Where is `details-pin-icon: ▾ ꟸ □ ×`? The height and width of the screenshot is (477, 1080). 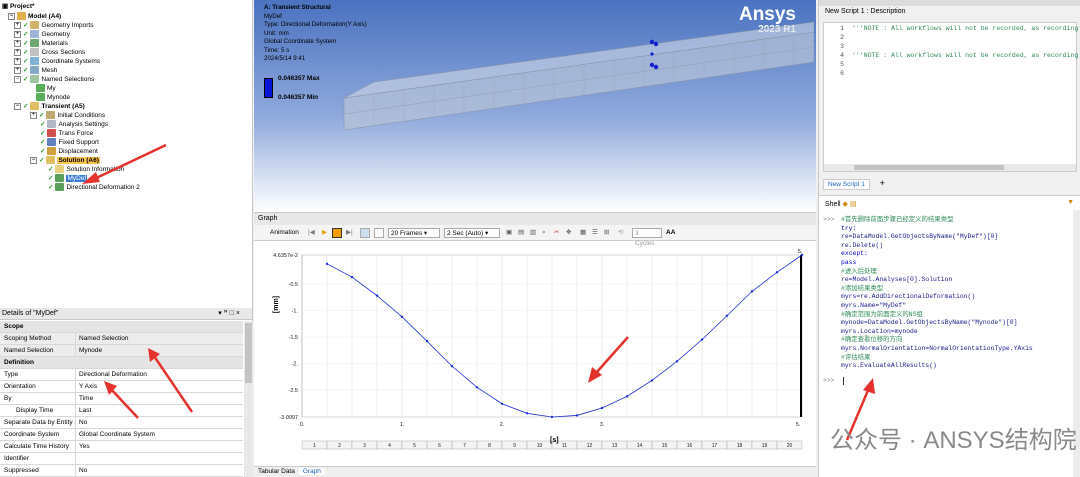
details-pin-icon: ▾ ꟸ □ × is located at coordinates (229, 314).